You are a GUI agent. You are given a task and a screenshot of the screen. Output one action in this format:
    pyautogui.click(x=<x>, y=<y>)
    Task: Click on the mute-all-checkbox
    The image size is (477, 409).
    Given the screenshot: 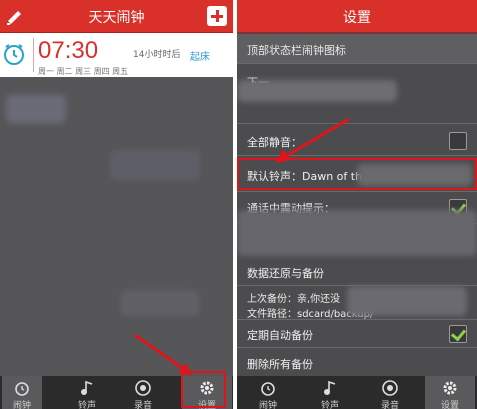 What is the action you would take?
    pyautogui.click(x=458, y=141)
    